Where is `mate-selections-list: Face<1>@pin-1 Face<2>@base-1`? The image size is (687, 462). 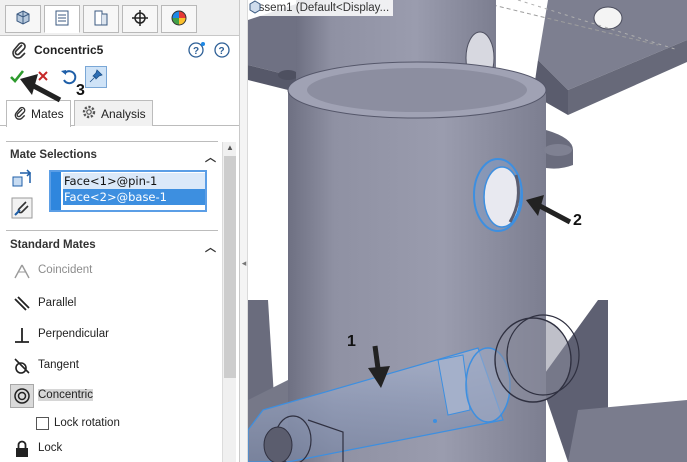 mate-selections-list: Face<1>@pin-1 Face<2>@base-1 is located at coordinates (128, 191).